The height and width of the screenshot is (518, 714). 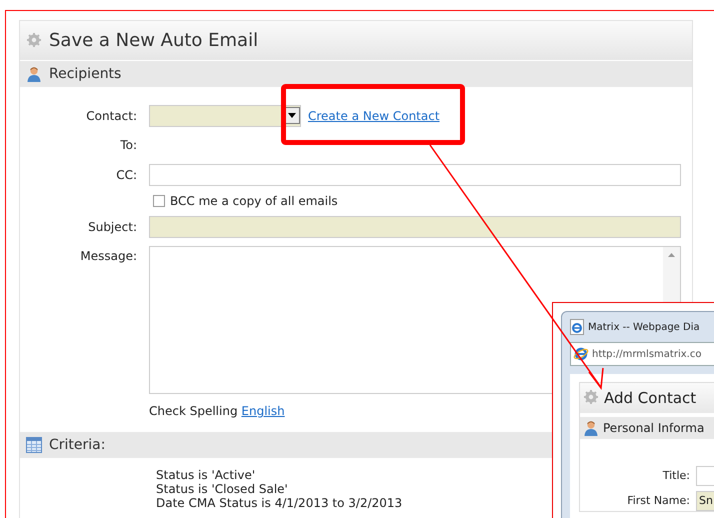 I want to click on caret-icon, so click(x=292, y=115).